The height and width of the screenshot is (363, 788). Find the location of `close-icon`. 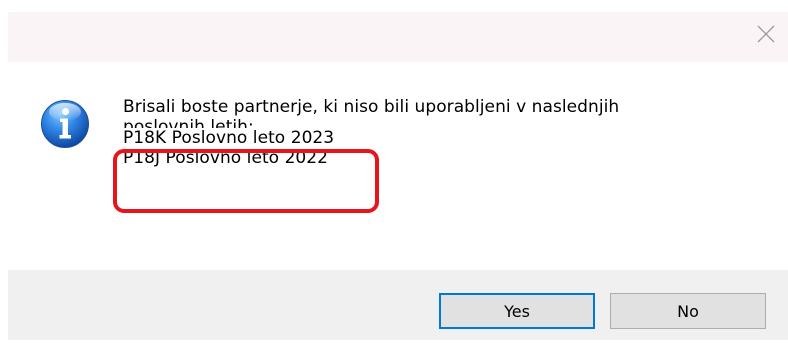

close-icon is located at coordinates (766, 34).